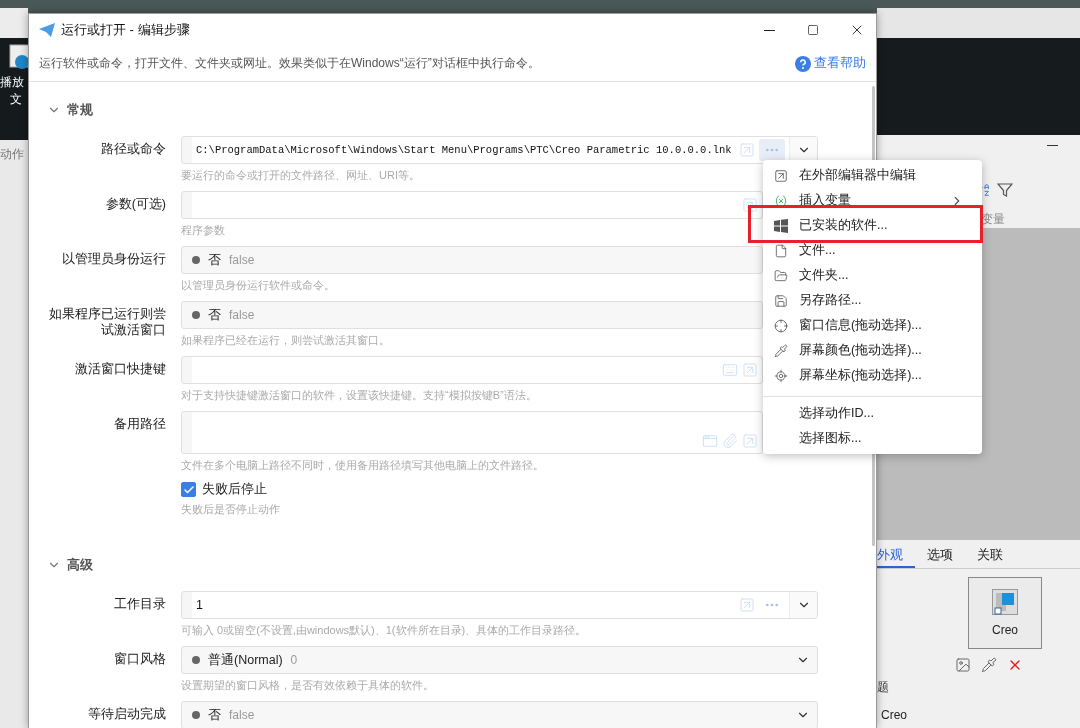 The height and width of the screenshot is (728, 1080). What do you see at coordinates (139, 424) in the screenshot?
I see `field-label: 备用路径` at bounding box center [139, 424].